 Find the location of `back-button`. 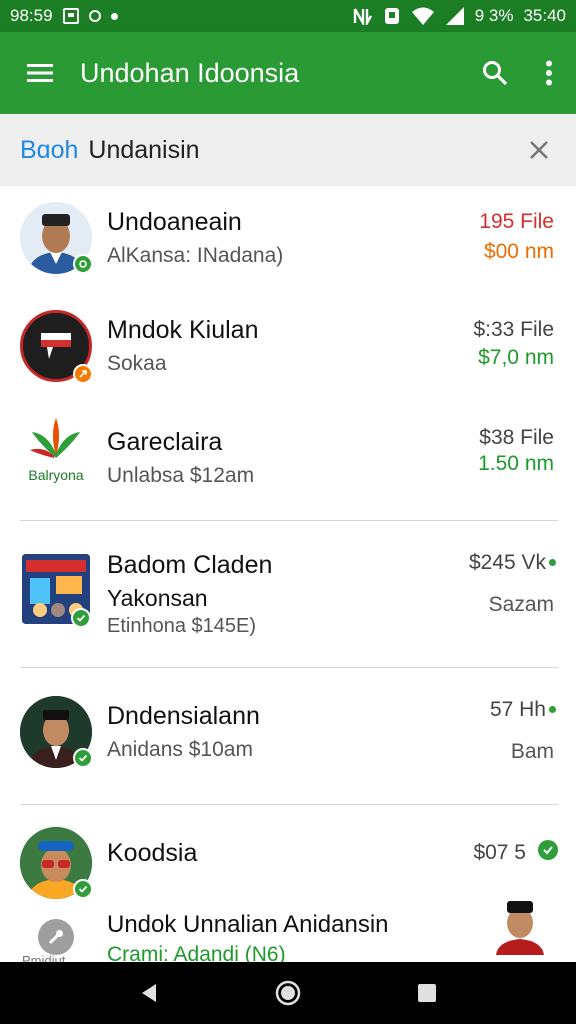

back-button is located at coordinates (149, 993).